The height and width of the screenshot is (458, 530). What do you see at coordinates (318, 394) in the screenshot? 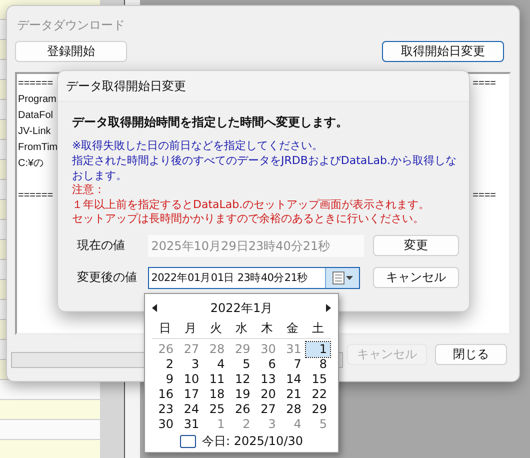
I see `calendar-day: 22` at bounding box center [318, 394].